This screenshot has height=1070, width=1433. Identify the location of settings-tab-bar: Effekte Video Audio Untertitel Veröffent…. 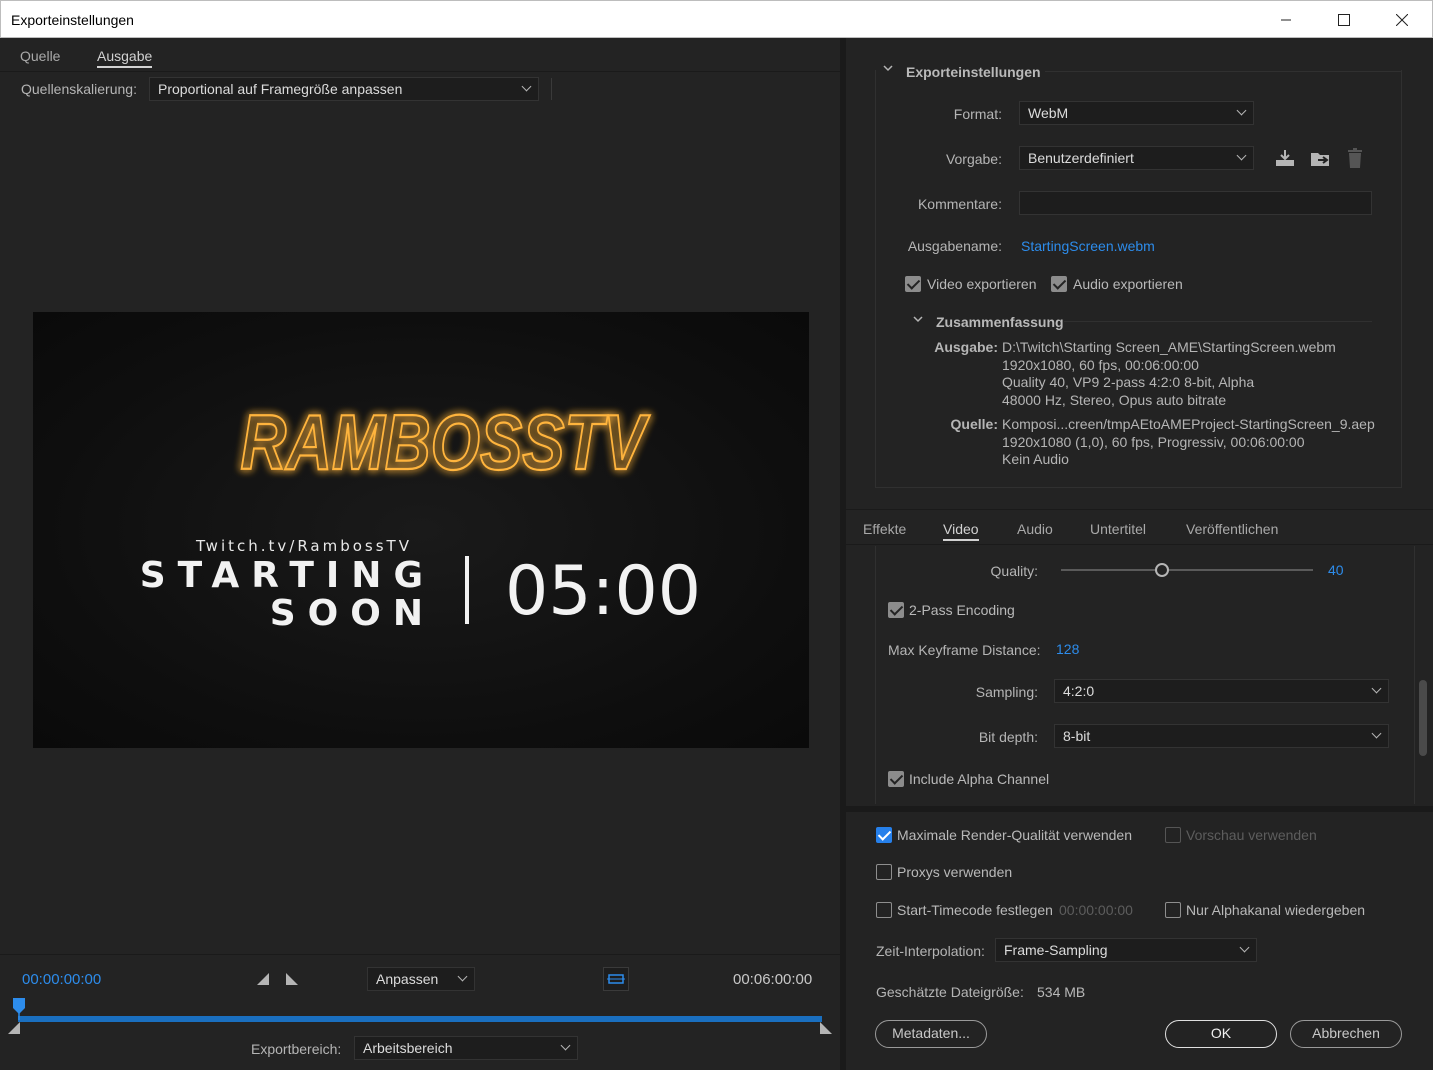
(1139, 527).